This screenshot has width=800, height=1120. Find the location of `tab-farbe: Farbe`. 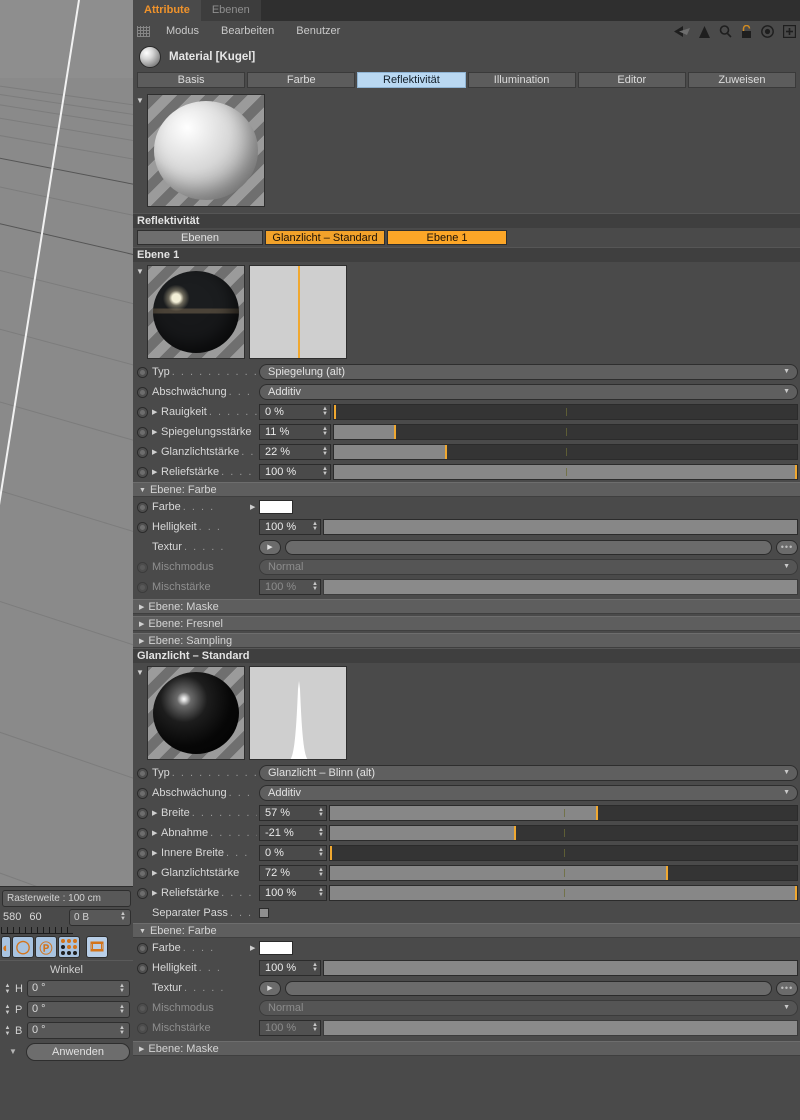

tab-farbe: Farbe is located at coordinates (301, 80).